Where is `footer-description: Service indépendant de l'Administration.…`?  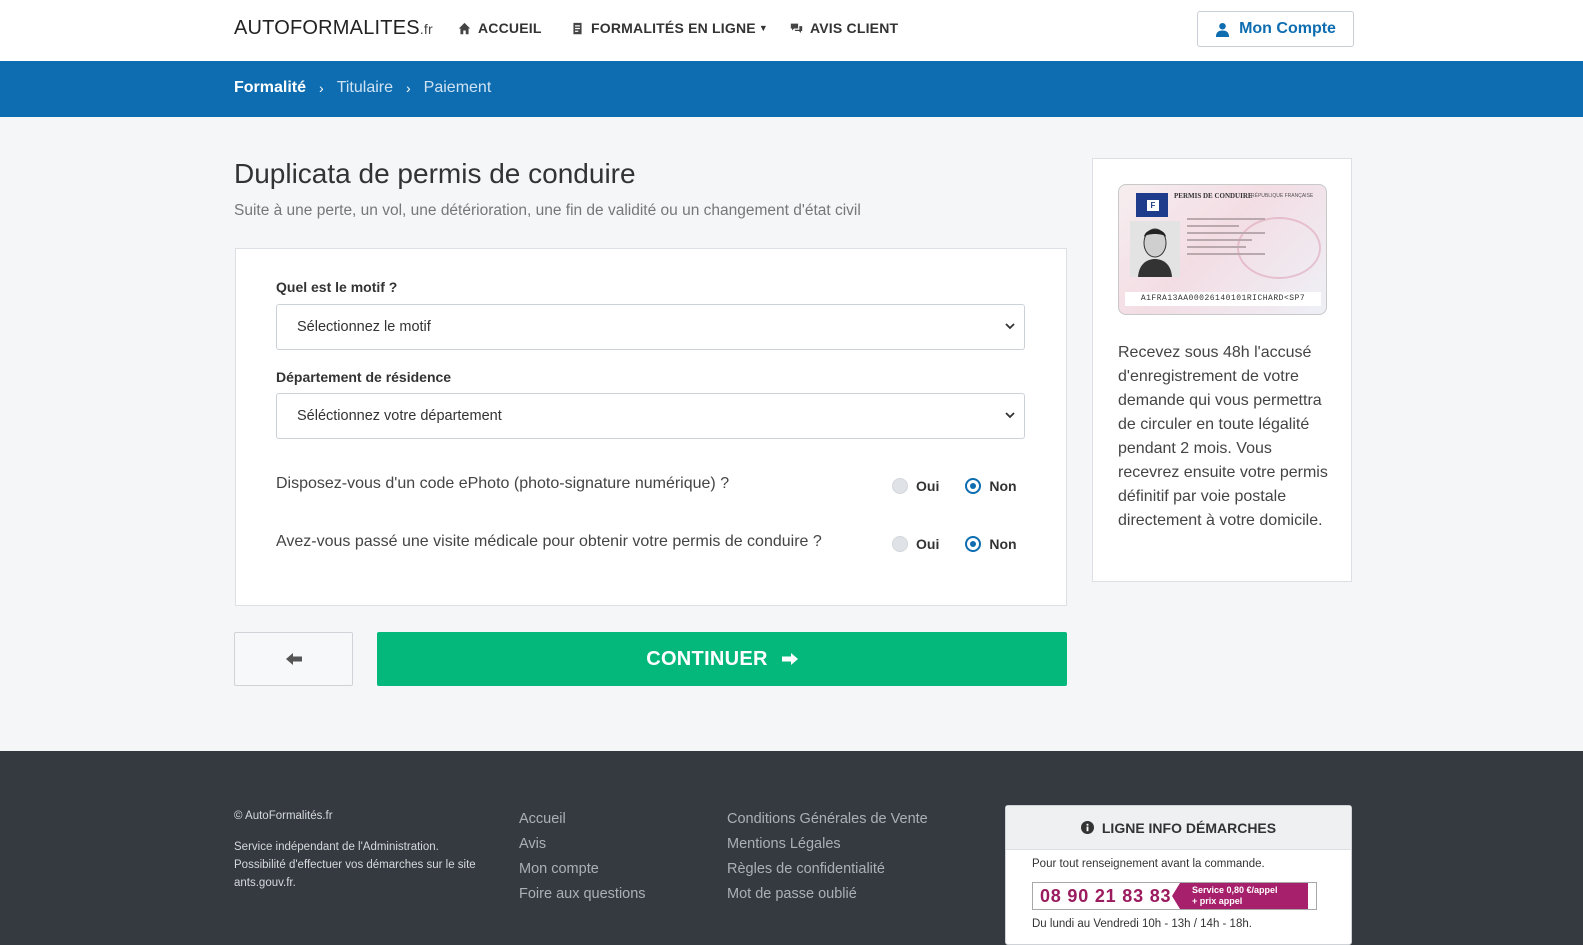
footer-description: Service indépendant de l'Administration.… is located at coordinates (355, 865).